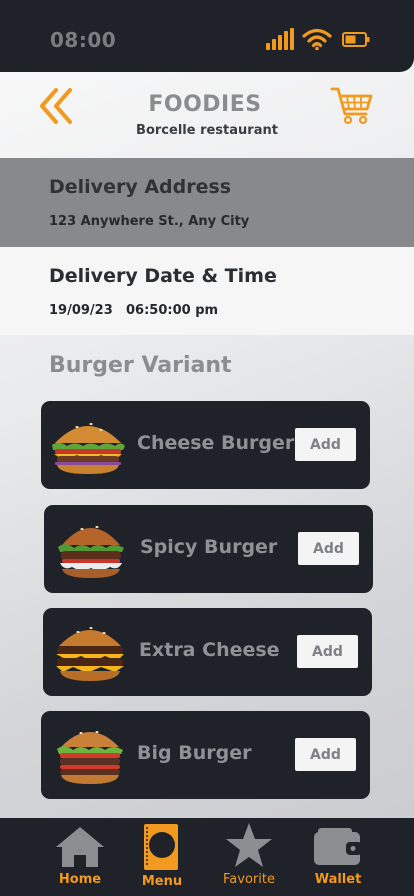 Image resolution: width=414 pixels, height=896 pixels. What do you see at coordinates (91, 552) in the screenshot?
I see `spicy-burger-image` at bounding box center [91, 552].